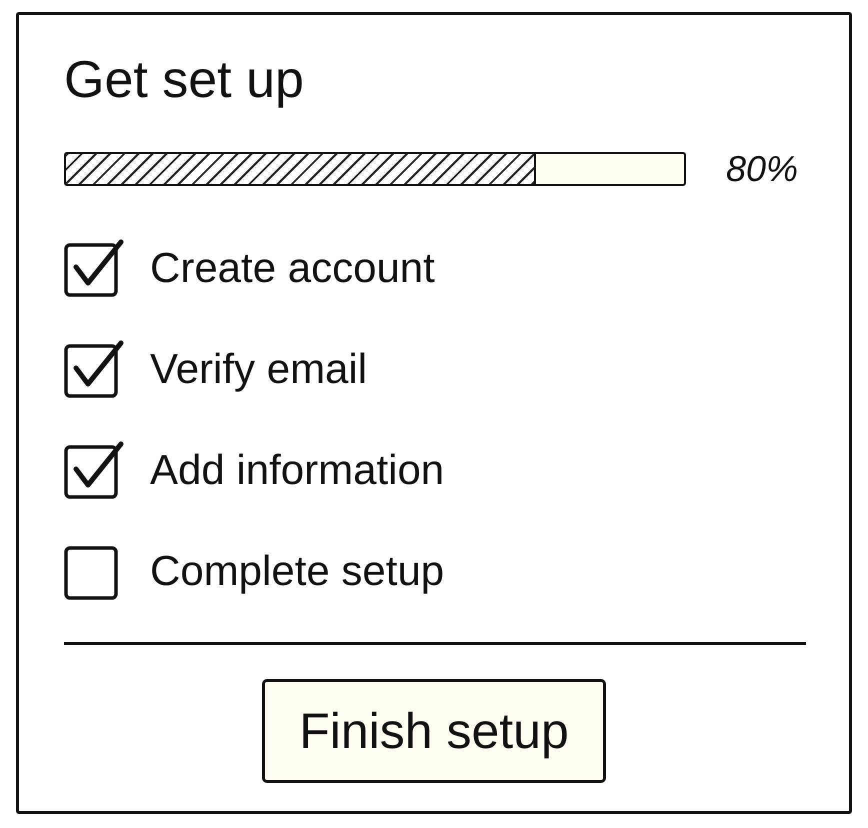  What do you see at coordinates (184, 80) in the screenshot?
I see `card-title: Get set up` at bounding box center [184, 80].